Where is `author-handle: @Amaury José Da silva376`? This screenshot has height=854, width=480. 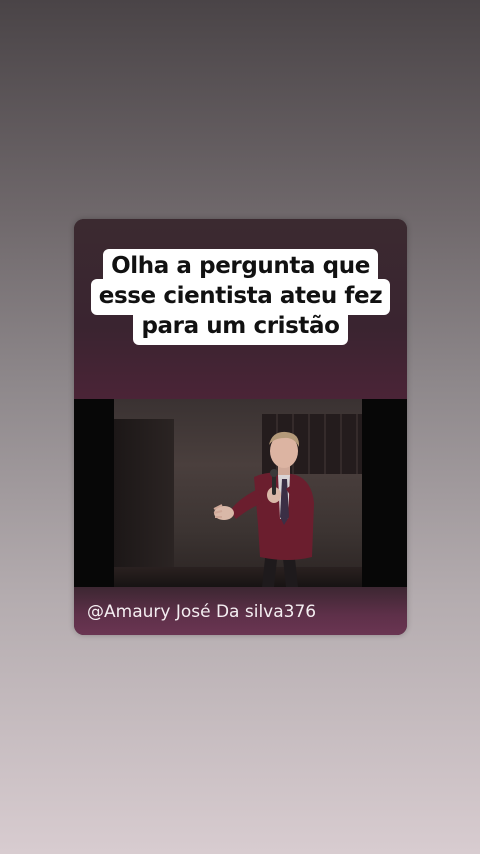 author-handle: @Amaury José Da silva376 is located at coordinates (201, 612).